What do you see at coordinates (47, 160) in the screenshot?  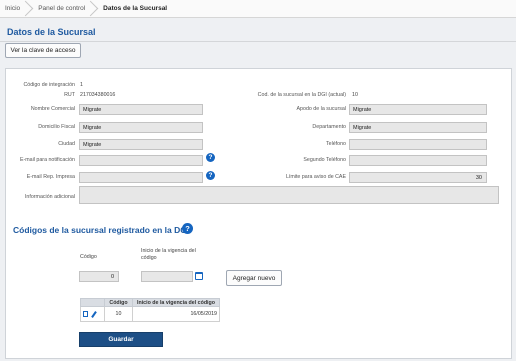 I see `email-notificacion-label: E-mail para notificación` at bounding box center [47, 160].